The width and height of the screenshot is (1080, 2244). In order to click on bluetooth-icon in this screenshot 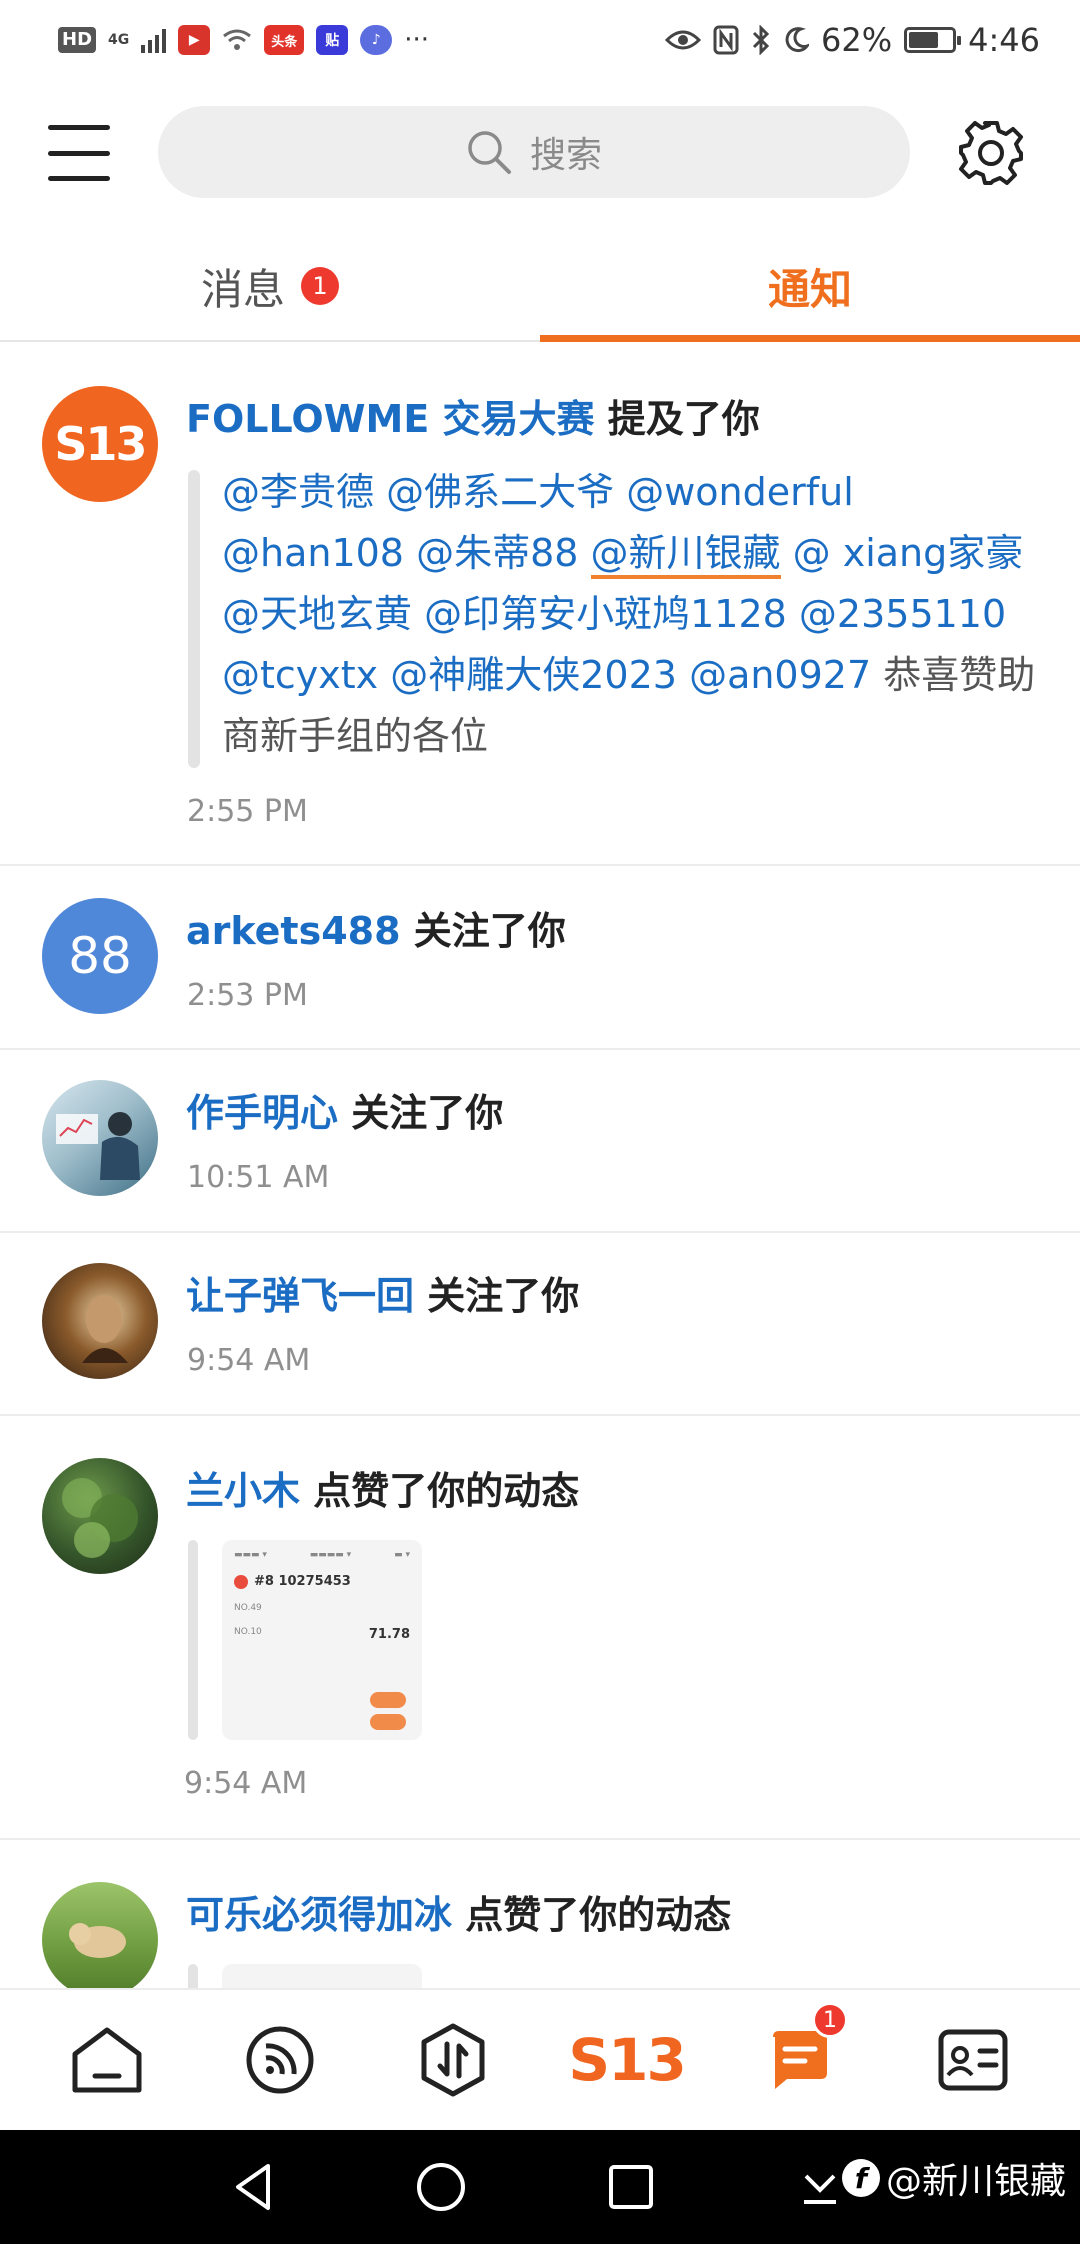, I will do `click(761, 40)`.